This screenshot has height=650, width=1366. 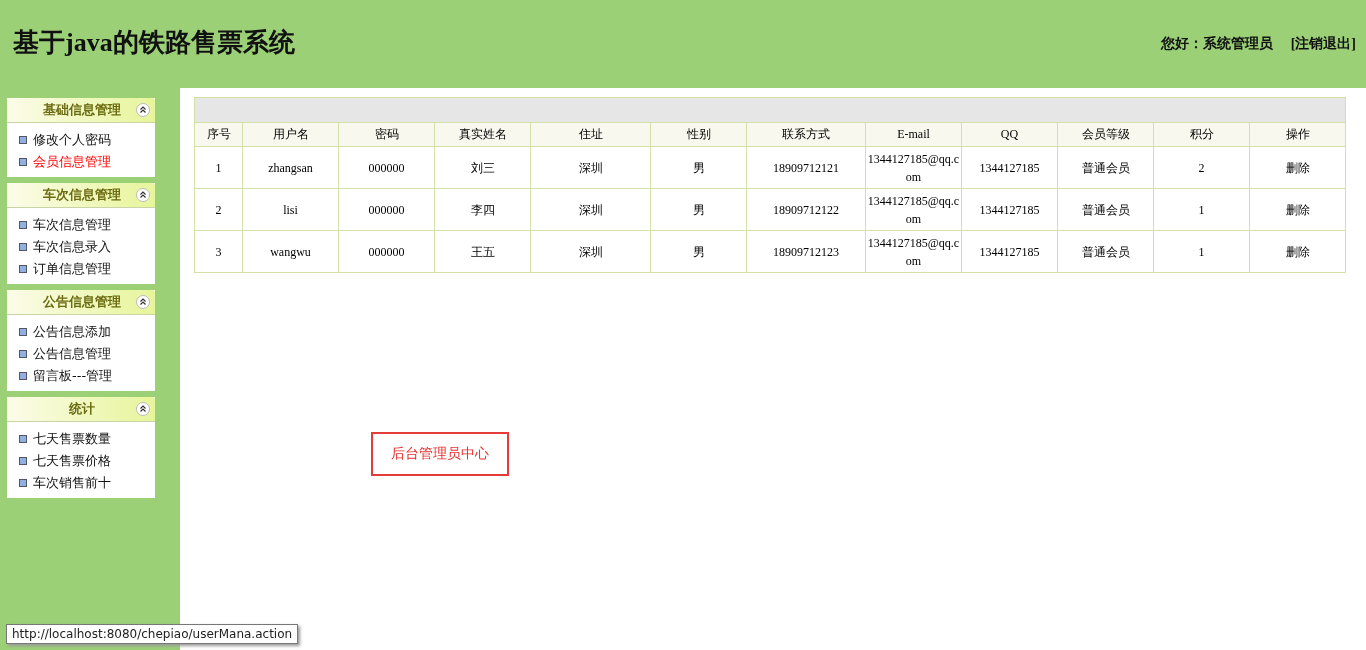 What do you see at coordinates (806, 167) in the screenshot?
I see `table-cell: 18909712121` at bounding box center [806, 167].